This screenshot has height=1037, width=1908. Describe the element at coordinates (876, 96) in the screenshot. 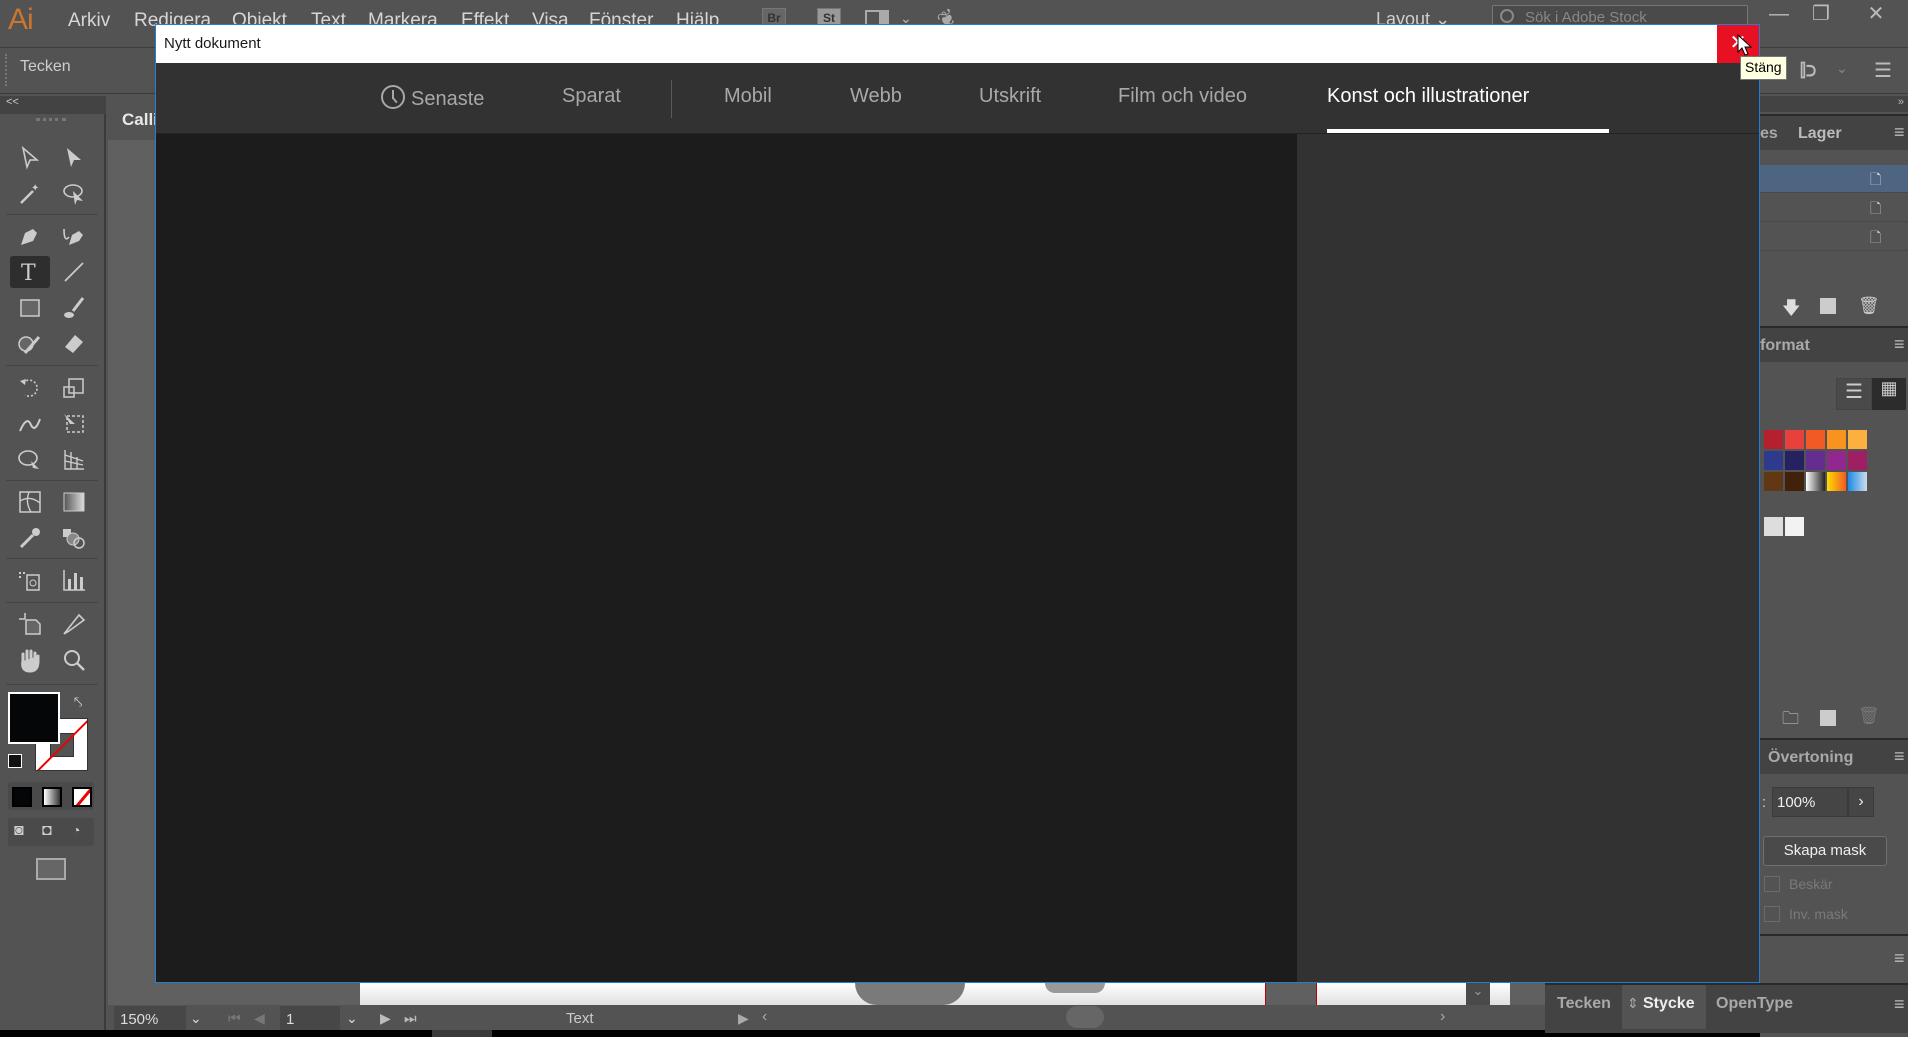

I see `tab-web: Webb` at that location.